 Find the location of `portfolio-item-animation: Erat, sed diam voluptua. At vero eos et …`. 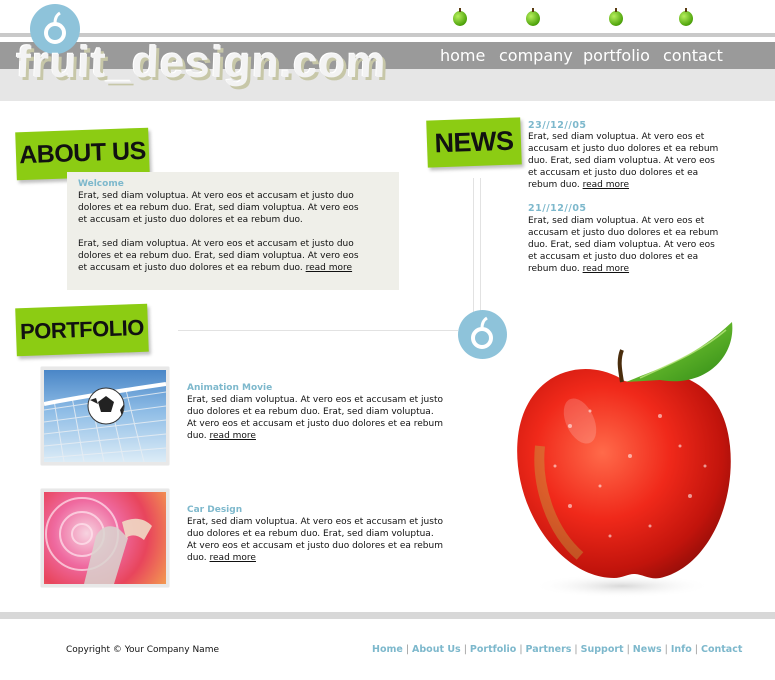

portfolio-item-animation: Erat, sed diam voluptua. At vero eos et … is located at coordinates (315, 418).